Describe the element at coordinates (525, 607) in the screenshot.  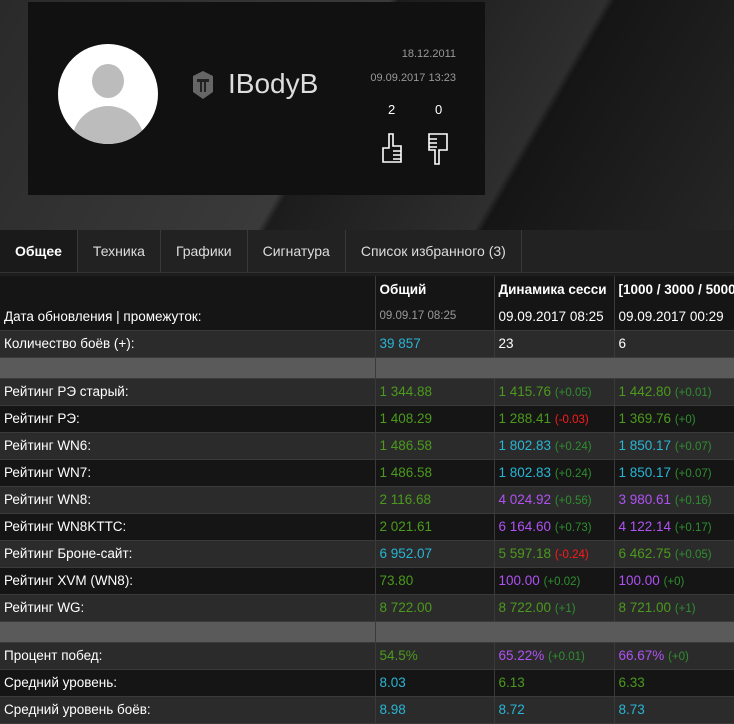
I see `value: 8 722.00` at that location.